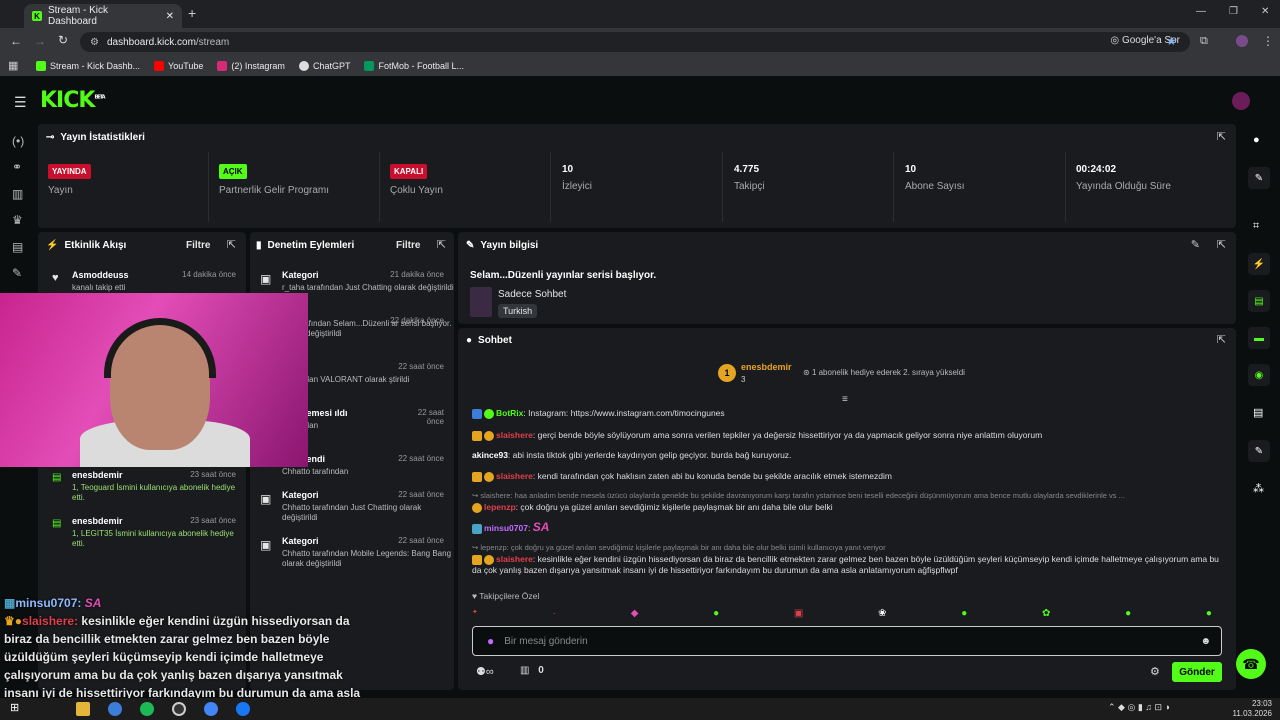  I want to click on chat-input-placeholder: Bir mesaj gönderin, so click(546, 641).